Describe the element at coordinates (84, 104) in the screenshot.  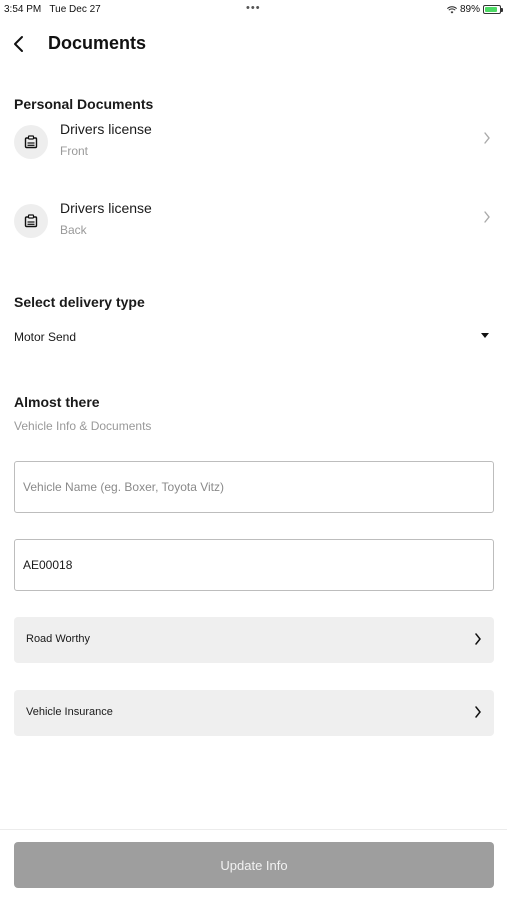
I see `personal-documents-heading: Personal Documents` at that location.